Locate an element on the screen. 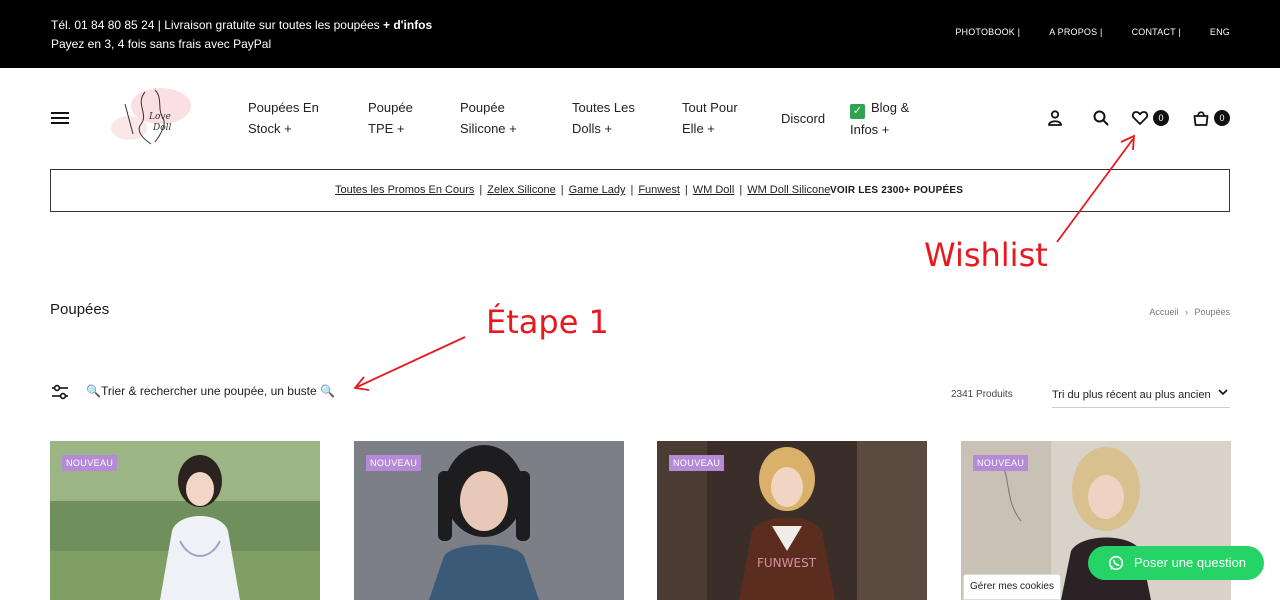 This screenshot has width=1280, height=600. promo-link-wm-doll: WM Doll is located at coordinates (714, 190).